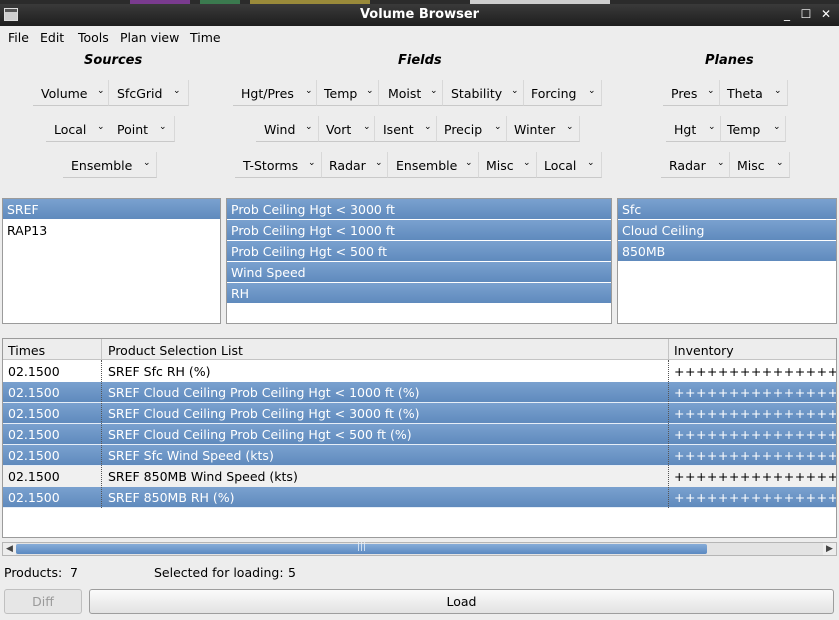  Describe the element at coordinates (829, 549) in the screenshot. I see `scroll-right-icon: ▶` at that location.